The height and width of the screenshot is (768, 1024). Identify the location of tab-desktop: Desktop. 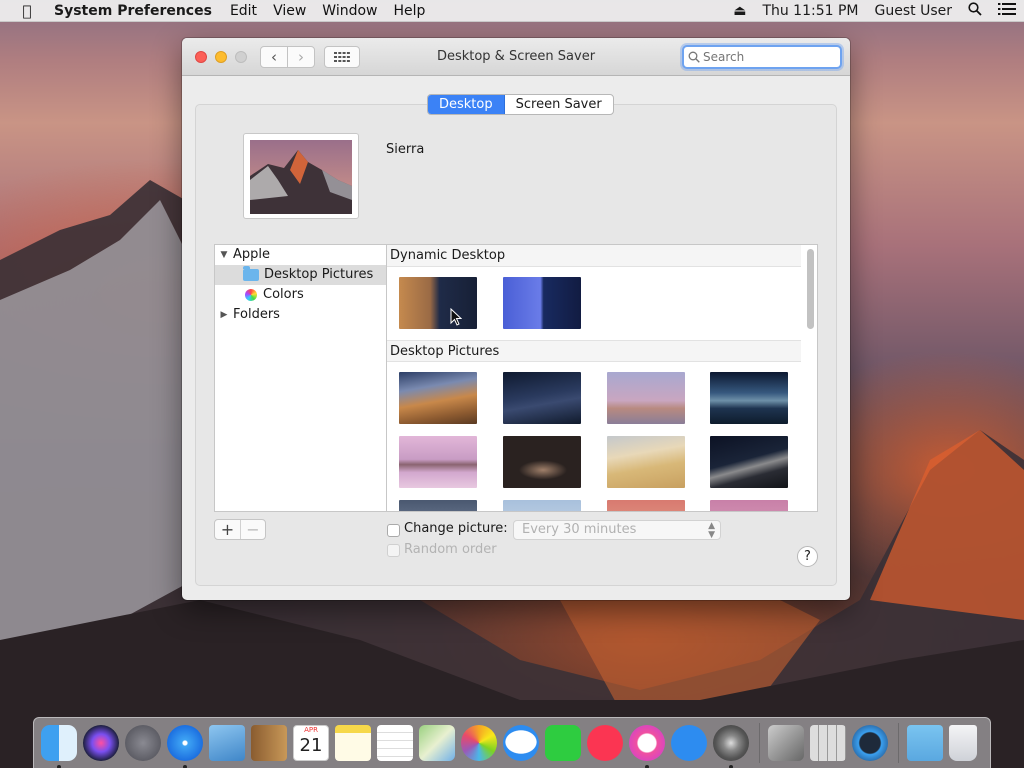
(466, 104).